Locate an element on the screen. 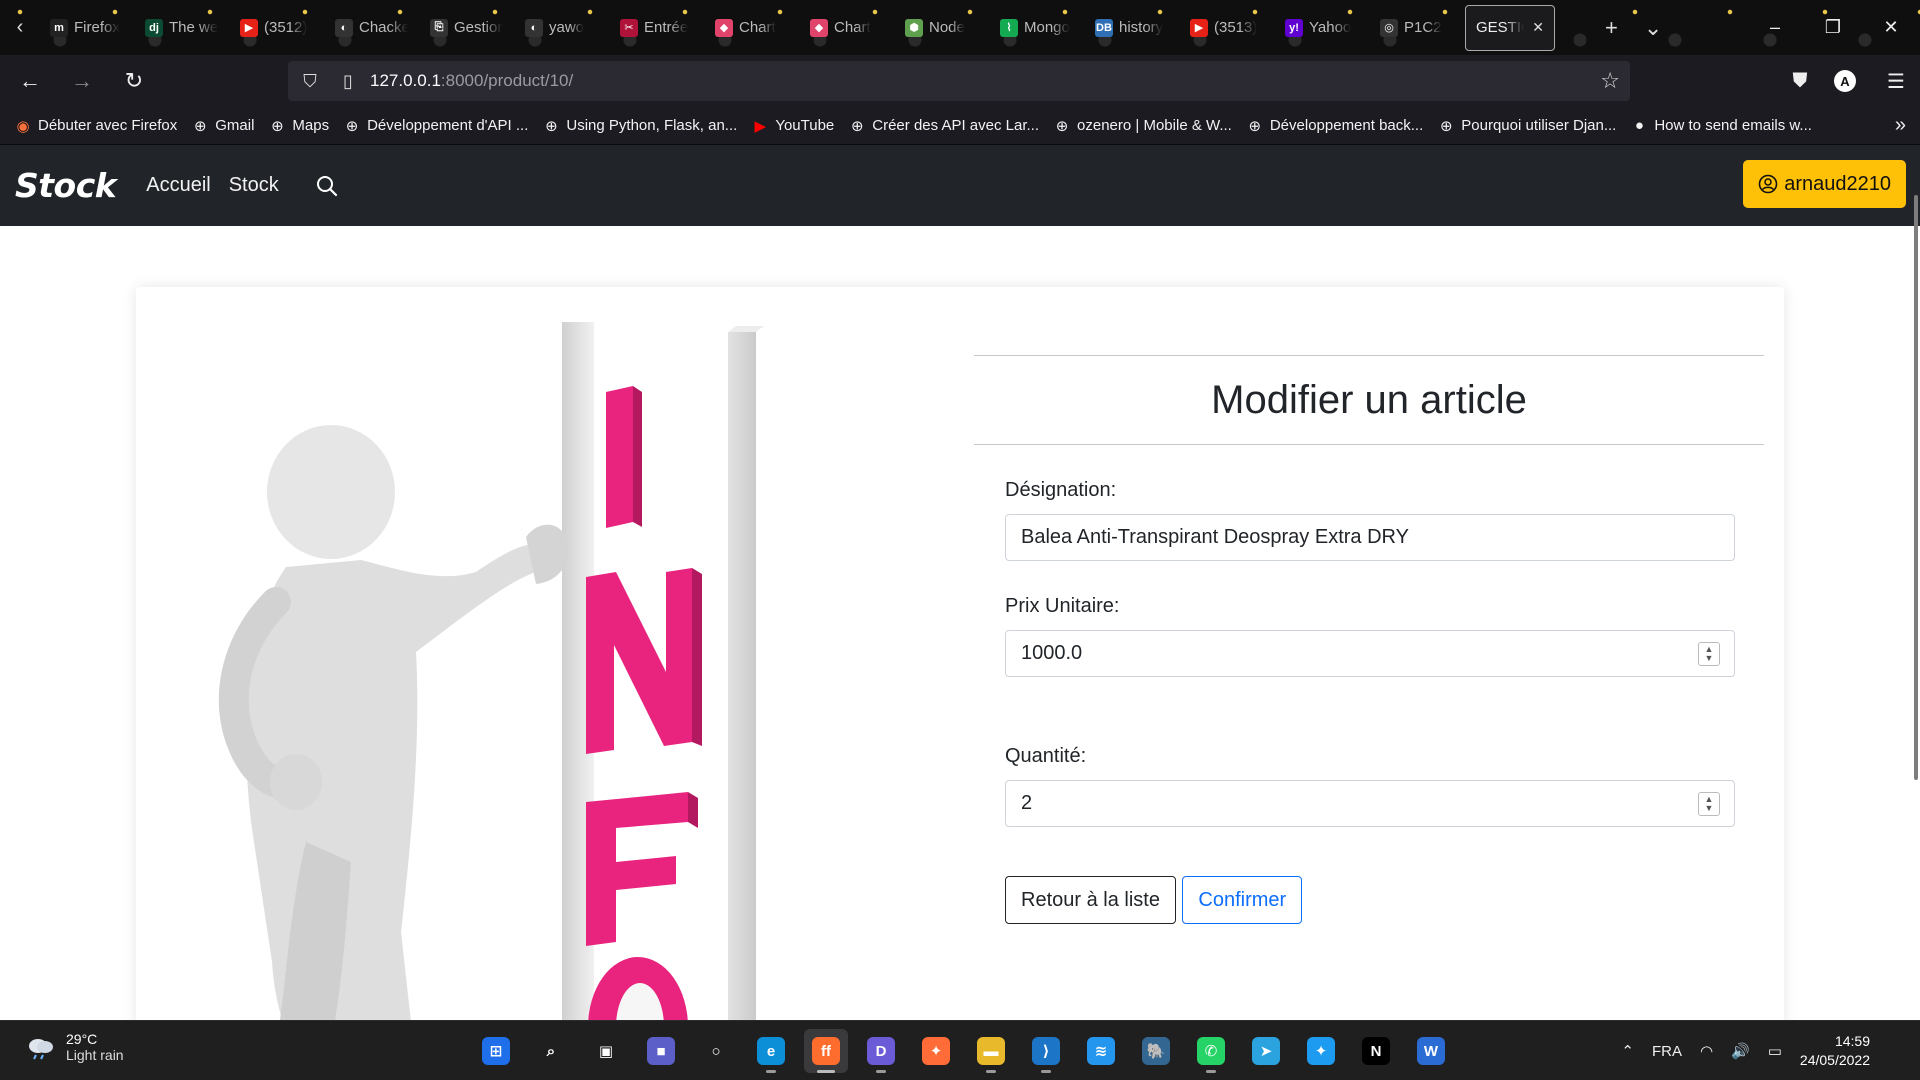 This screenshot has width=1920, height=1080. taskbar-cortana-icon: ○ is located at coordinates (716, 1051).